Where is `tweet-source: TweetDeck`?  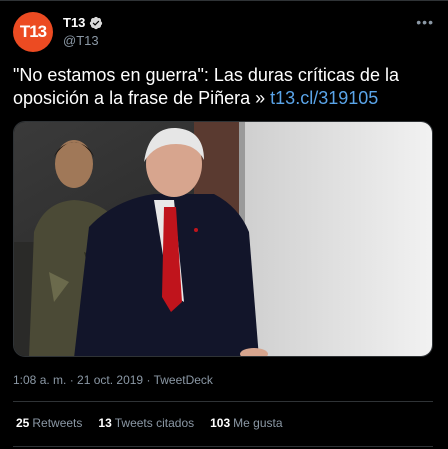 tweet-source: TweetDeck is located at coordinates (183, 380).